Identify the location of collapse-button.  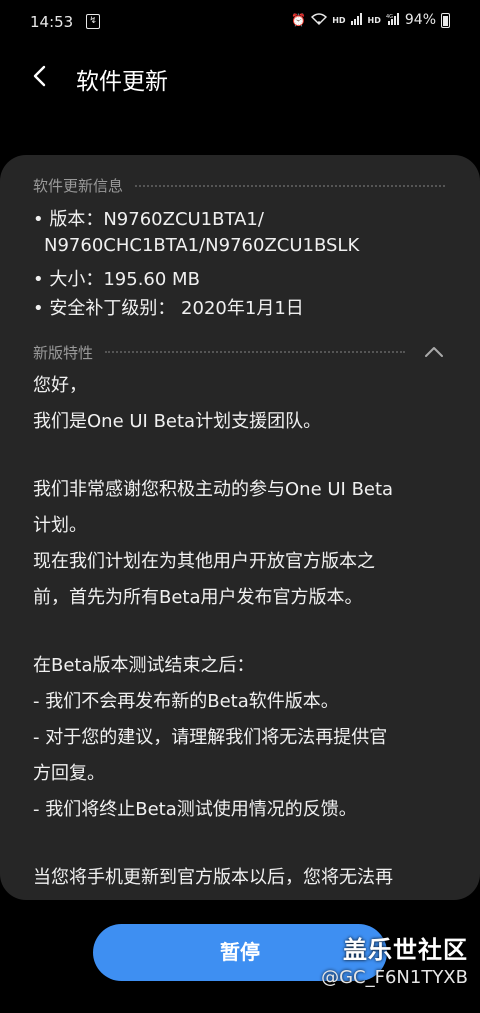
(434, 352).